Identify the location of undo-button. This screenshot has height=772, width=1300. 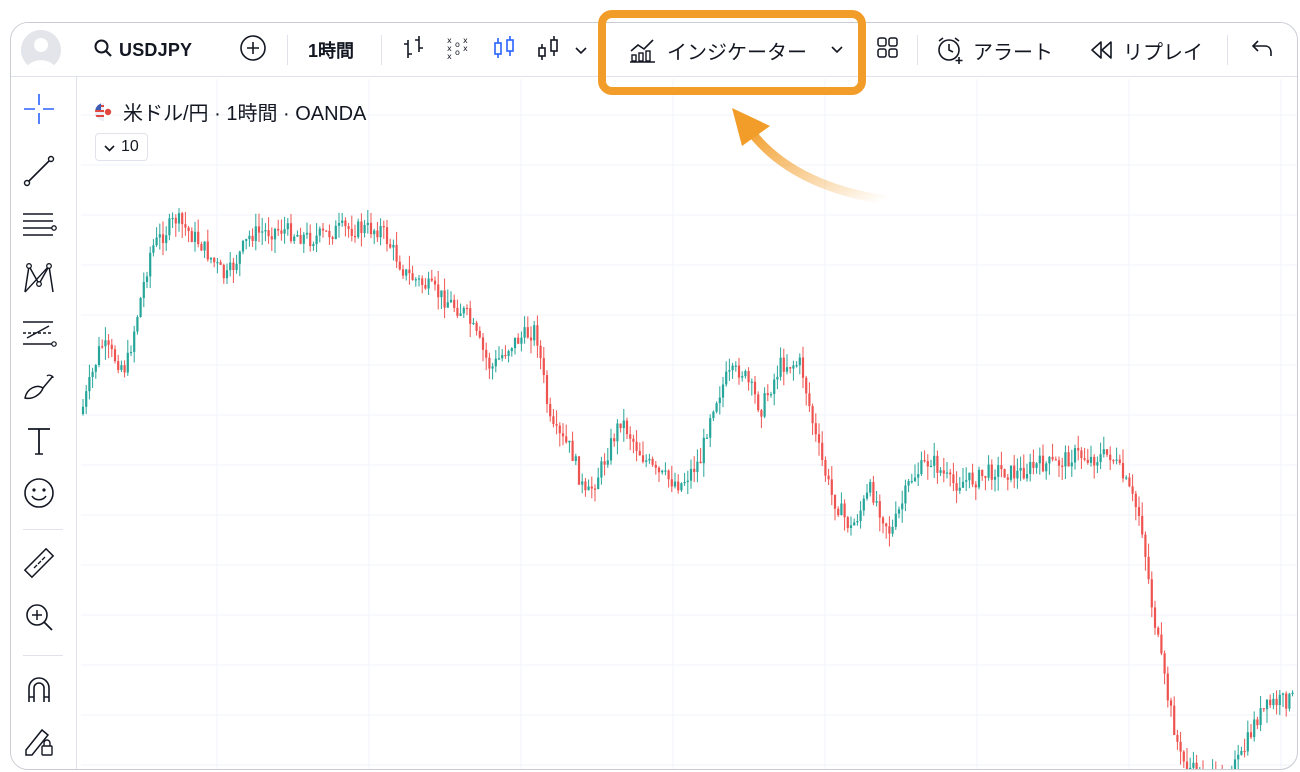
(1262, 50).